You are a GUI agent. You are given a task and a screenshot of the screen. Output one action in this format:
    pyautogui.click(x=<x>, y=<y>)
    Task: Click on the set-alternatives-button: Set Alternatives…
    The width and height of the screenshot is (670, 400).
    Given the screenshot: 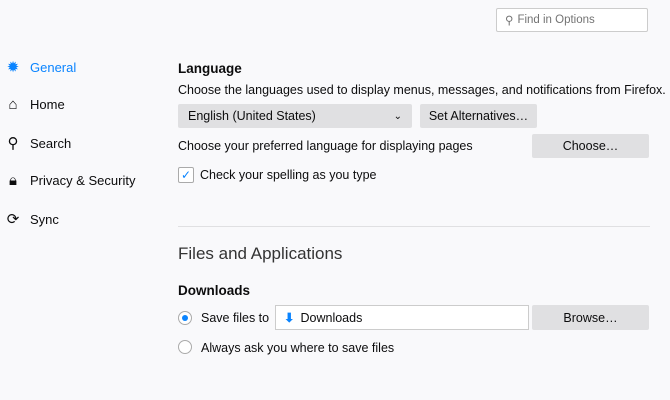 What is the action you would take?
    pyautogui.click(x=478, y=116)
    